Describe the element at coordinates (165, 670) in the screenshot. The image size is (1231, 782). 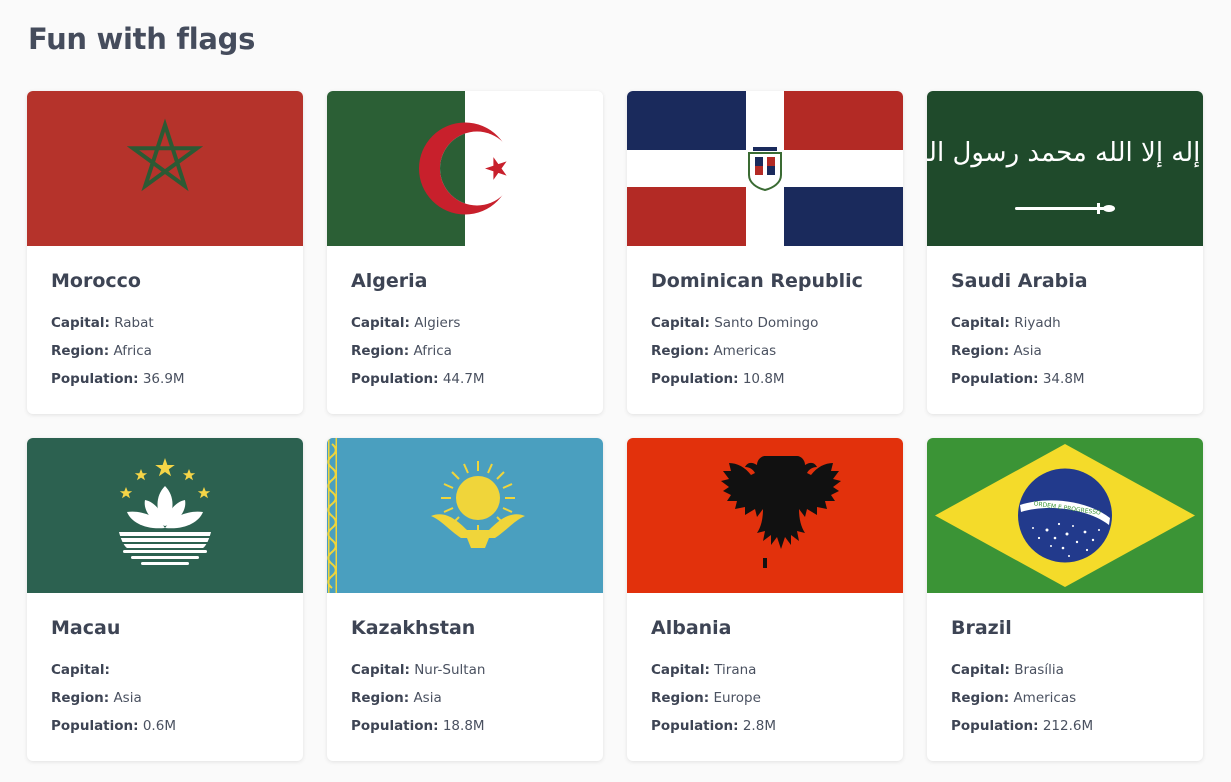
I see `capital-row: Capital:` at that location.